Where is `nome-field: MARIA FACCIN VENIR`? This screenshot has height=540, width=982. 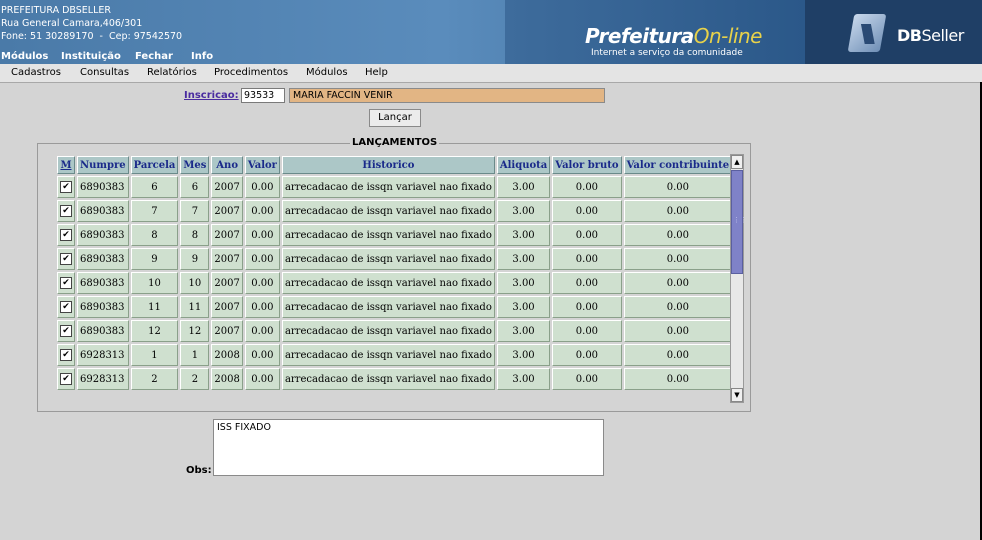
nome-field: MARIA FACCIN VENIR is located at coordinates (447, 95).